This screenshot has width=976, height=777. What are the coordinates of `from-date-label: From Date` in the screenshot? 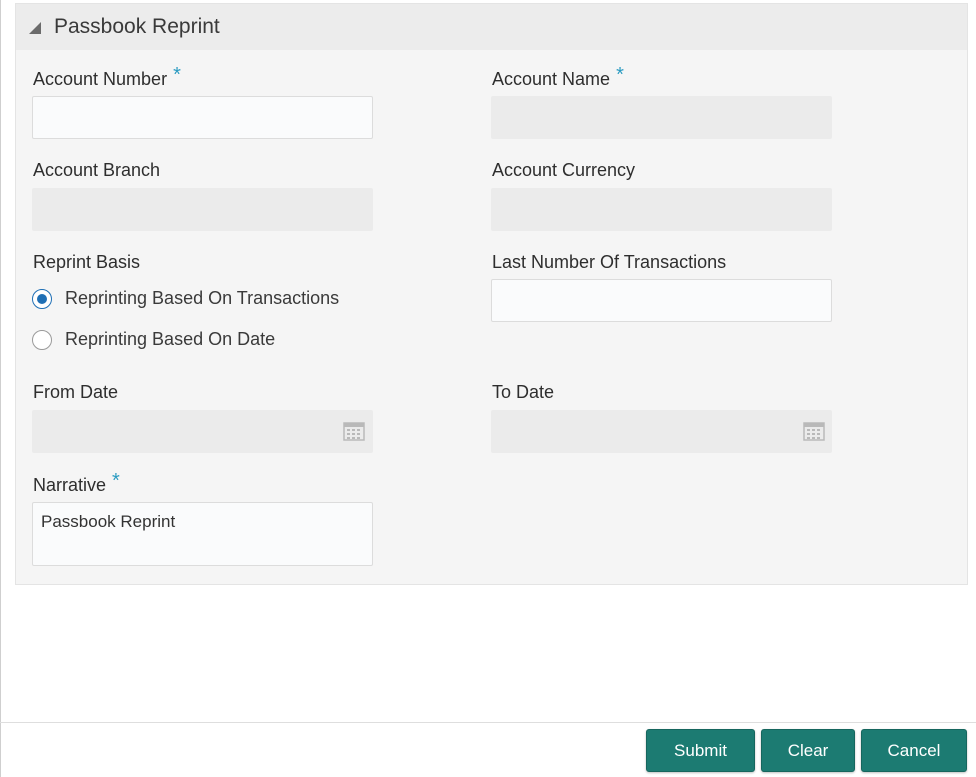 It's located at (76, 392).